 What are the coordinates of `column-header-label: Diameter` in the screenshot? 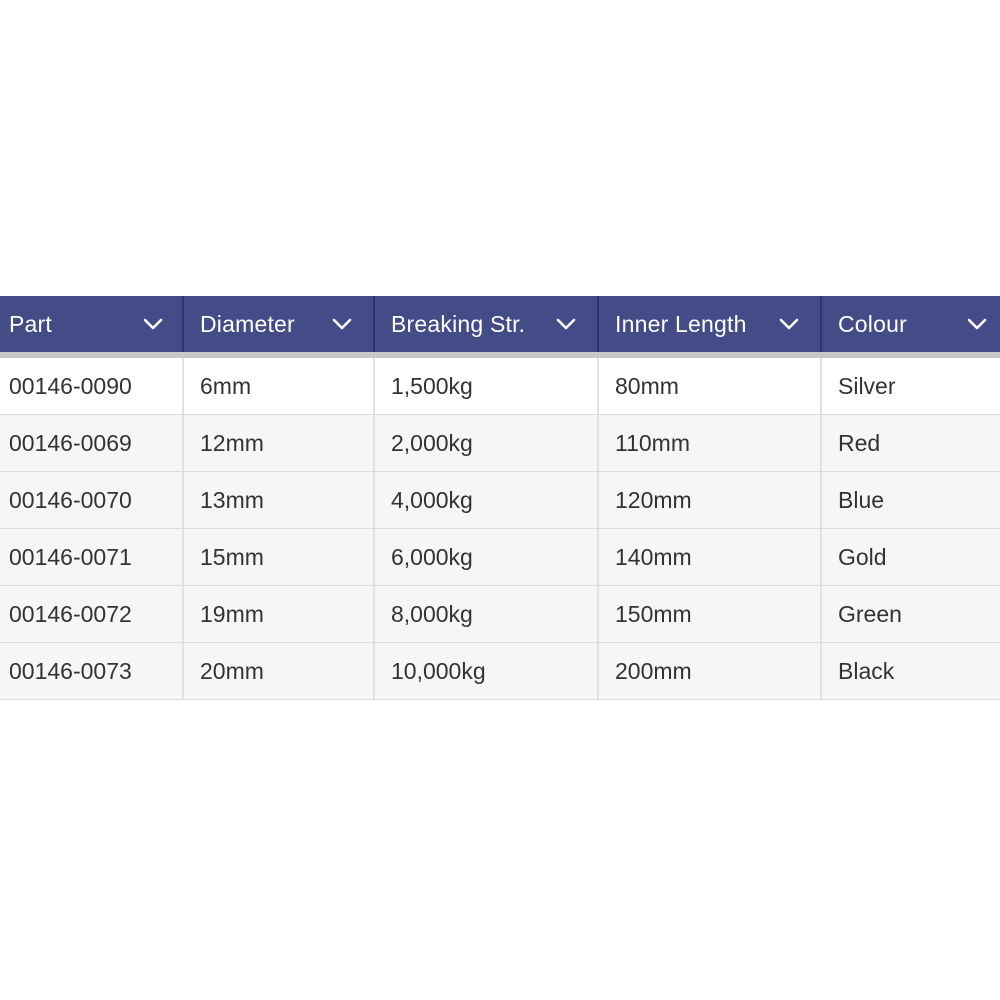 It's located at (247, 323).